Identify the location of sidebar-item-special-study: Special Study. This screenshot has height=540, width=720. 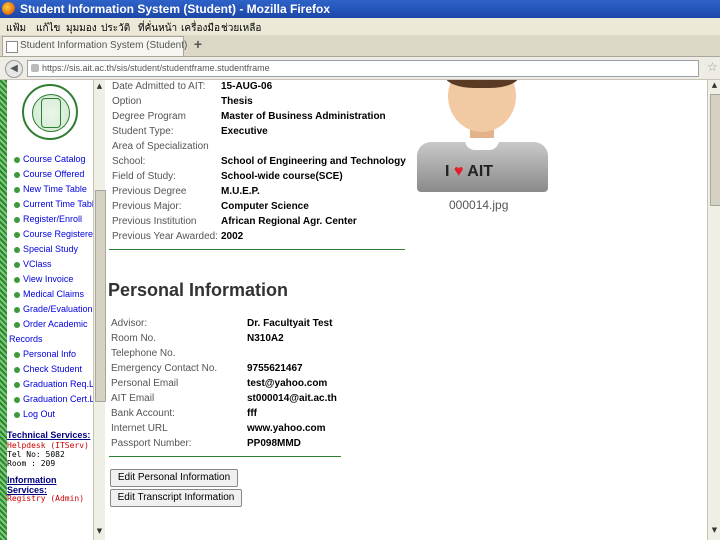
(46, 249).